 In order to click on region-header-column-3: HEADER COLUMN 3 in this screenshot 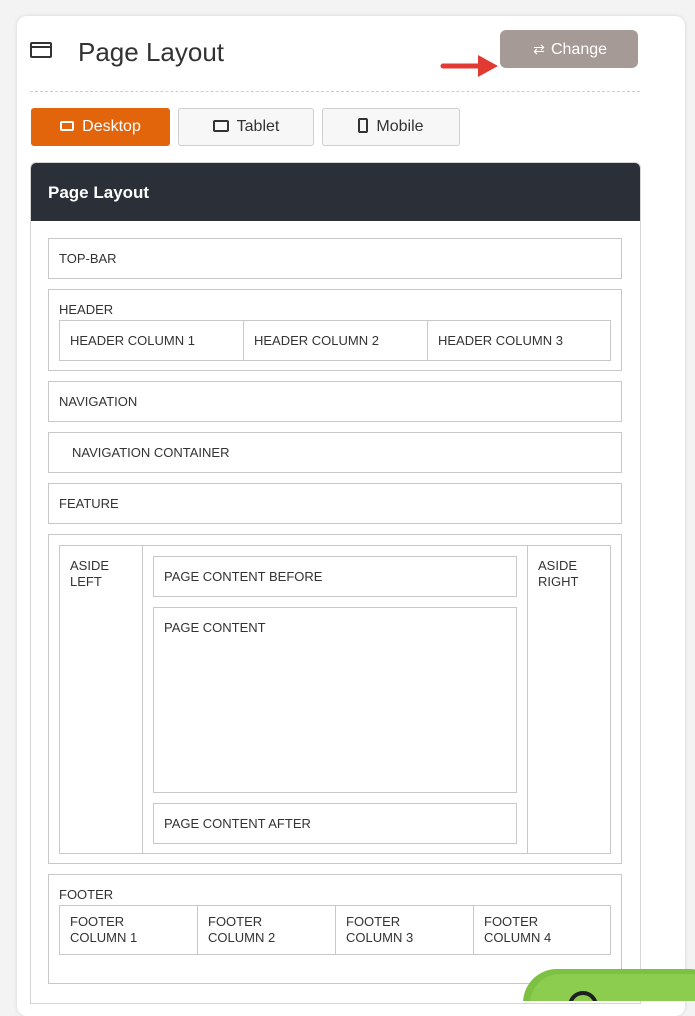, I will do `click(519, 340)`.